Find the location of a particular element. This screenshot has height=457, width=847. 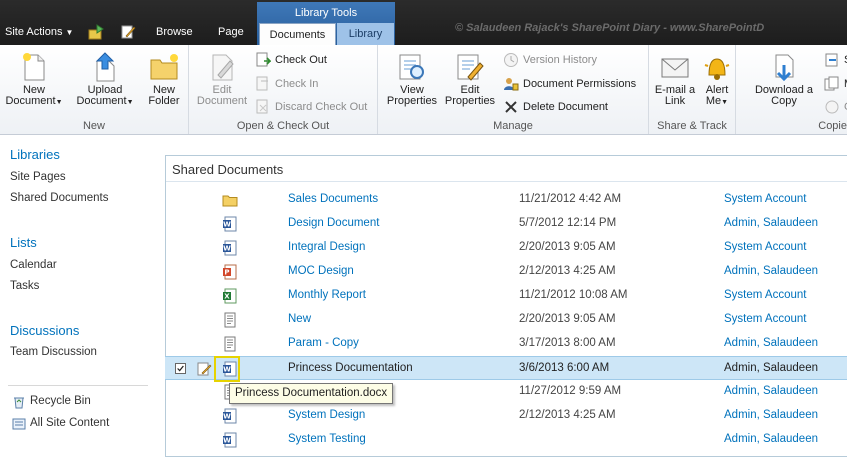

email-link-button: E-mail a Link is located at coordinates (675, 79).